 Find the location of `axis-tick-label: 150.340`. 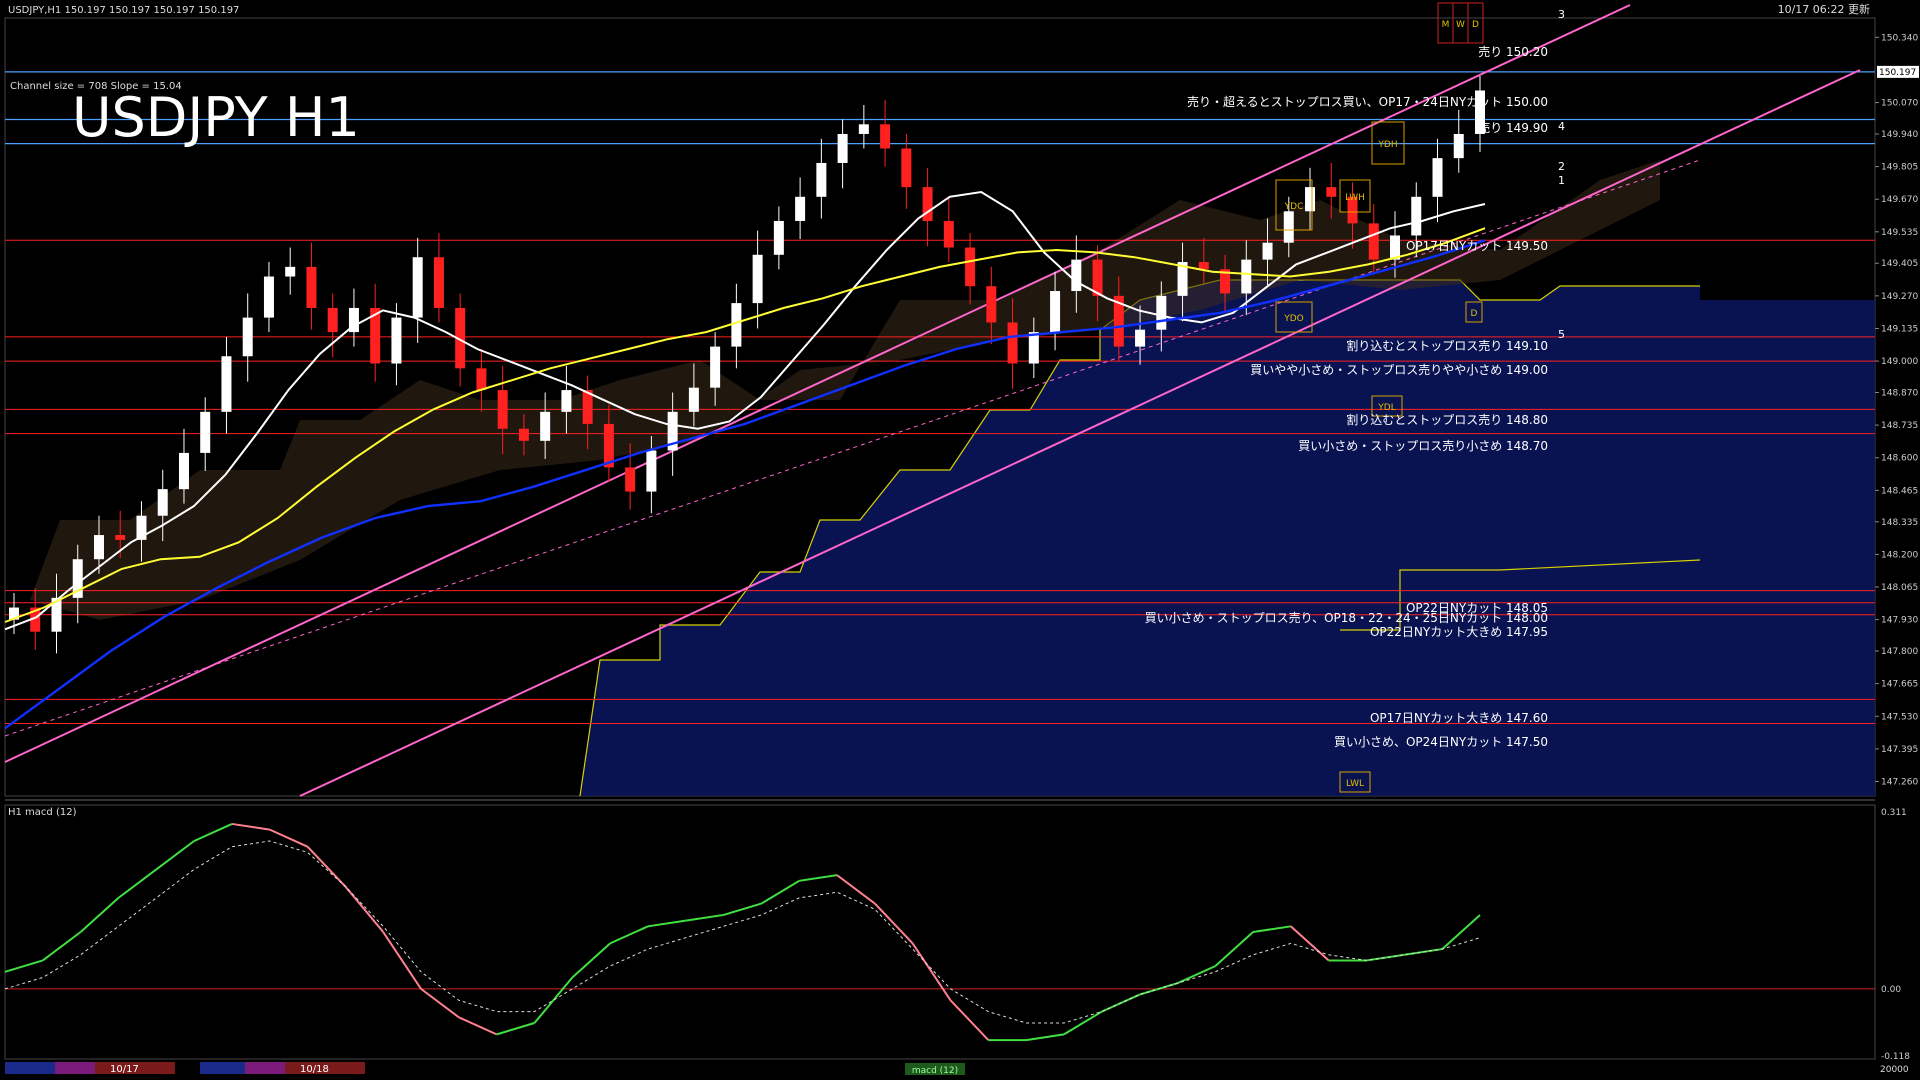

axis-tick-label: 150.340 is located at coordinates (1899, 38).